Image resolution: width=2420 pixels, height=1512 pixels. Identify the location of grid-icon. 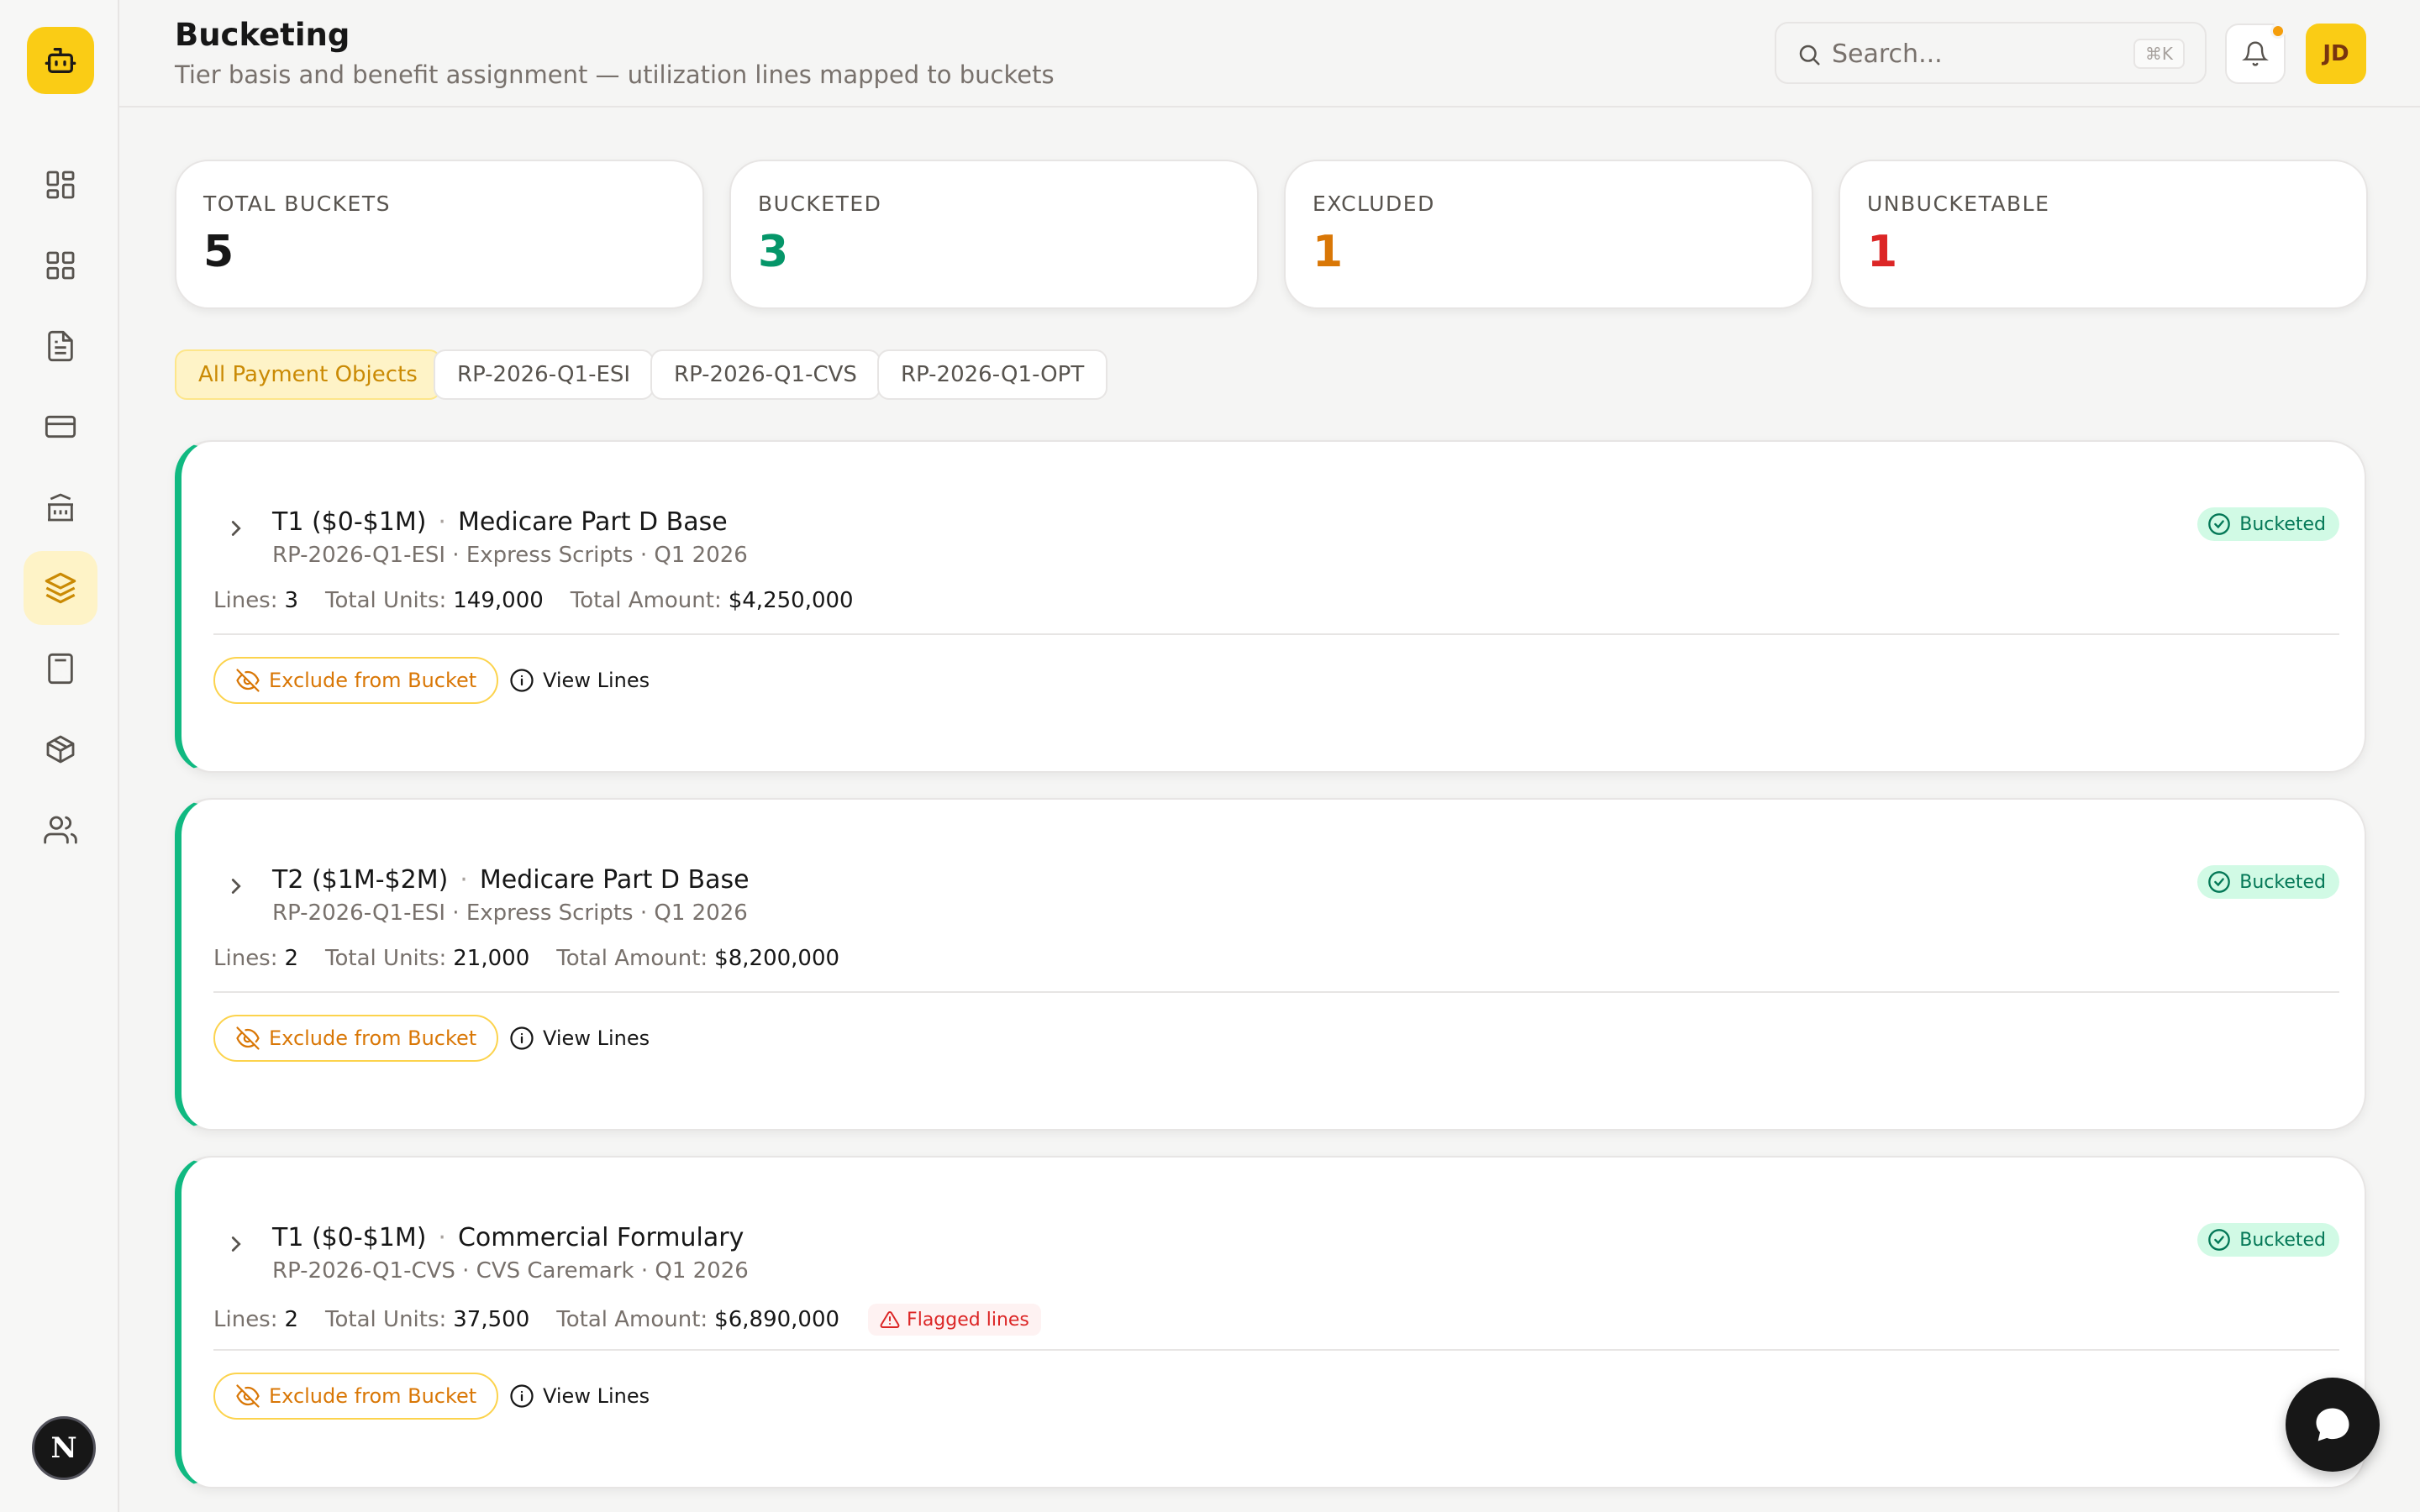
(60, 265).